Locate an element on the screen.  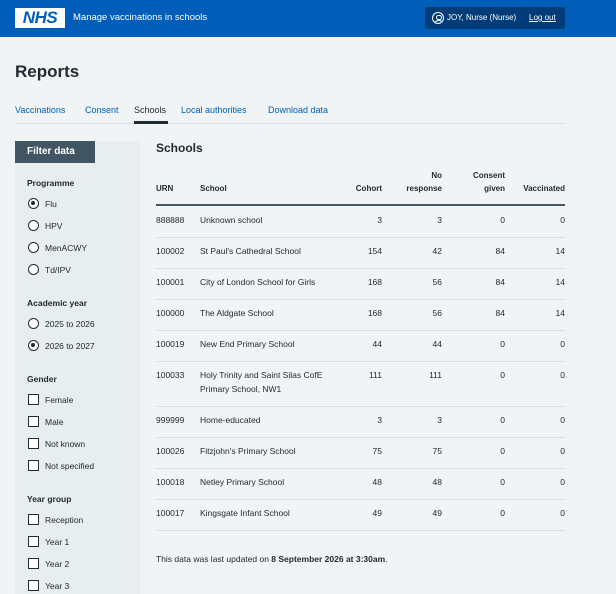
nhs-logo: NHS is located at coordinates (40, 18).